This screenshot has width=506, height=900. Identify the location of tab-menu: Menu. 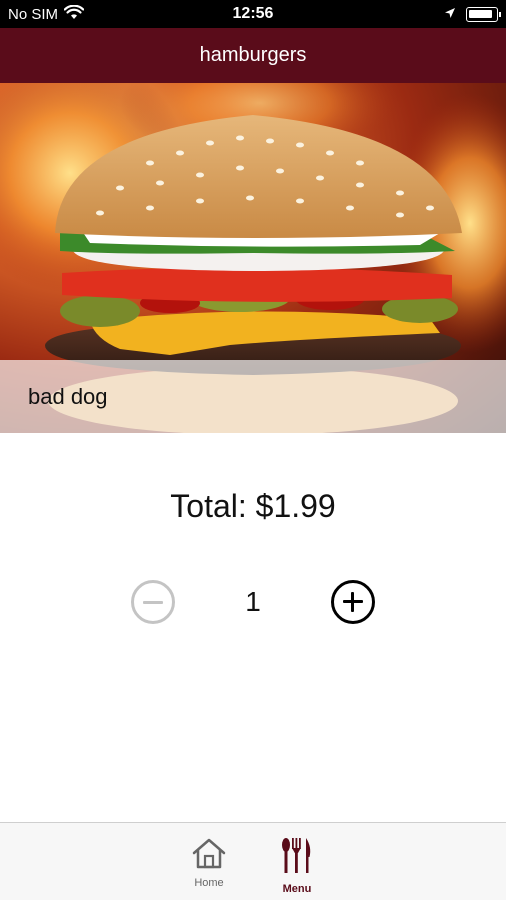
(297, 866).